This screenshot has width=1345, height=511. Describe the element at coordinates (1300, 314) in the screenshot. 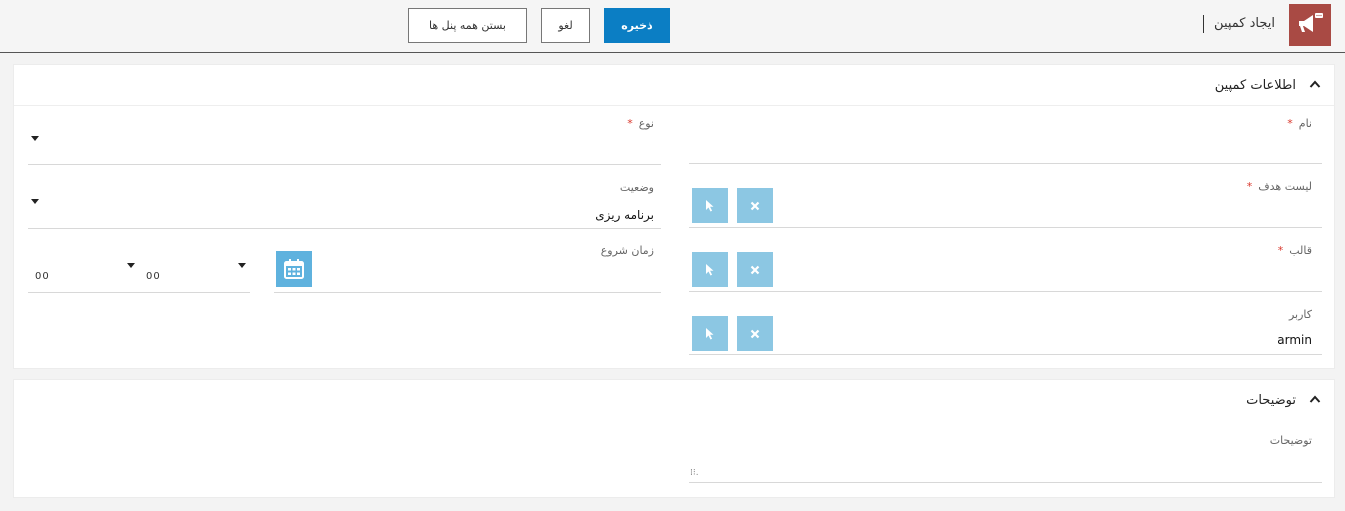

I see `user-label: کاربر` at that location.